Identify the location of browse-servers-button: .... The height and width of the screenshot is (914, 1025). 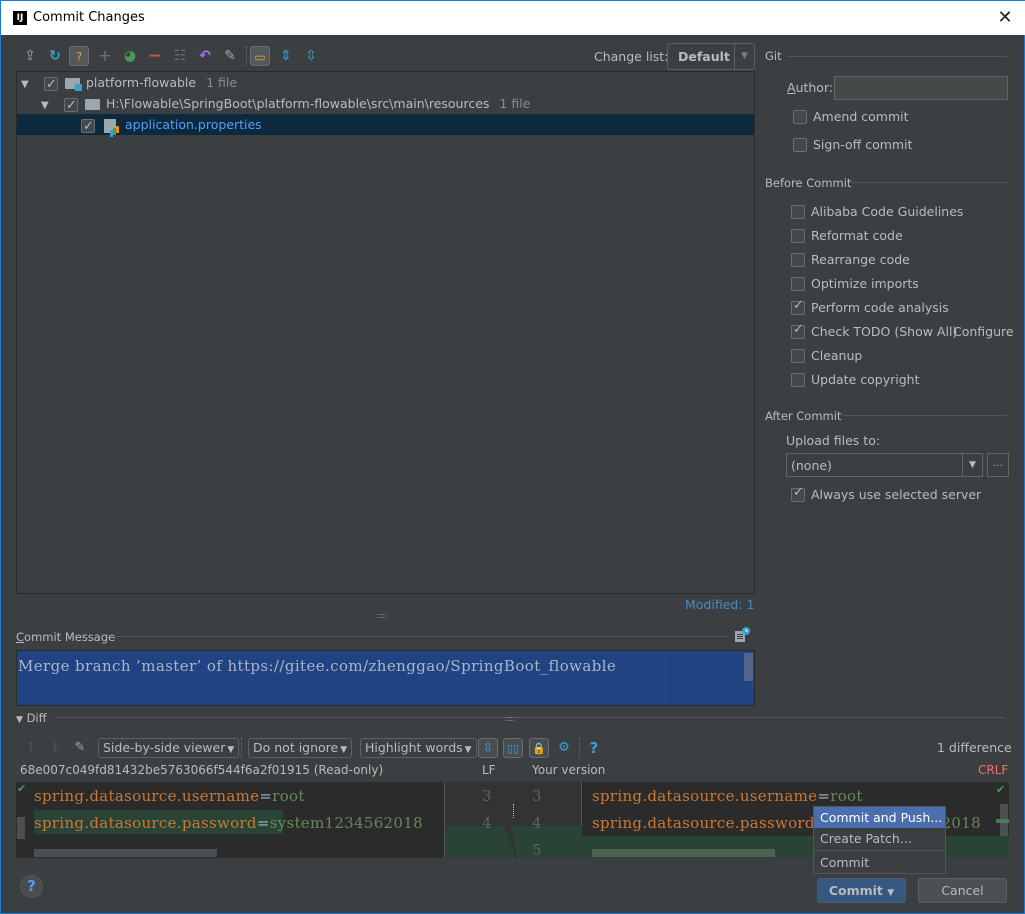
(998, 465).